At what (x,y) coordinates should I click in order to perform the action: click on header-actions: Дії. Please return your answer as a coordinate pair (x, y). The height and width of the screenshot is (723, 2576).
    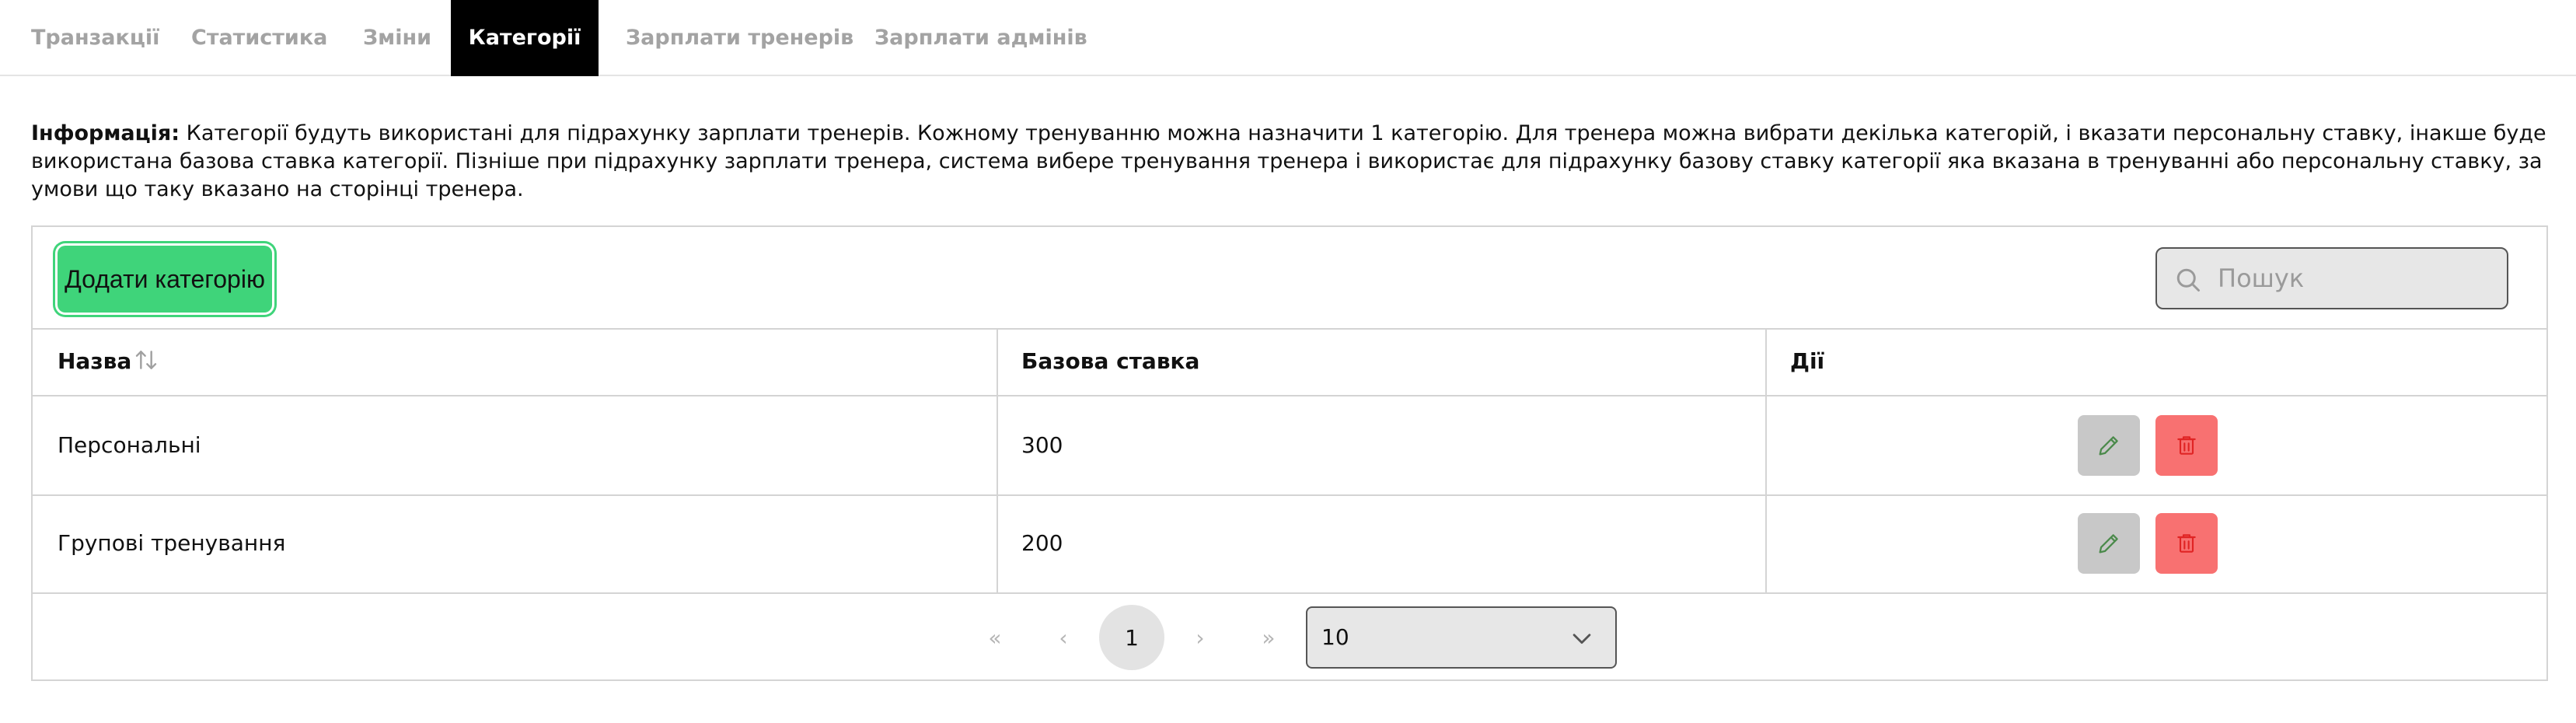
    Looking at the image, I should click on (1808, 361).